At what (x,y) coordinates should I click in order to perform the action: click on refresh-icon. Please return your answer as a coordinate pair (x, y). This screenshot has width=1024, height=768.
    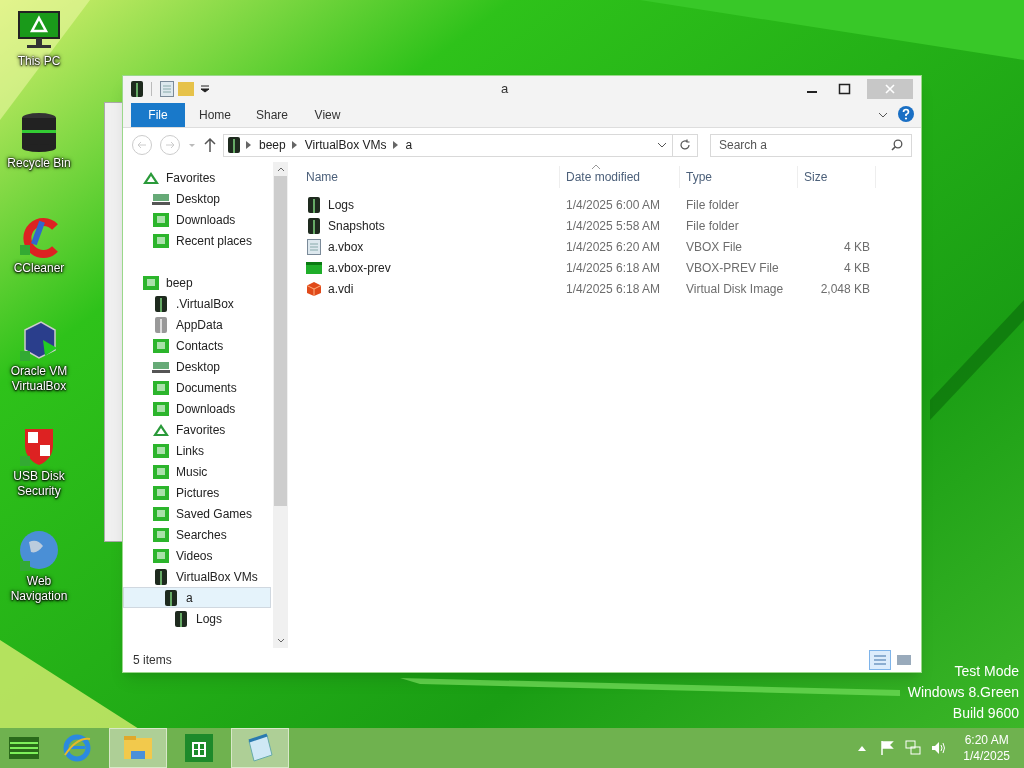
    Looking at the image, I should click on (685, 145).